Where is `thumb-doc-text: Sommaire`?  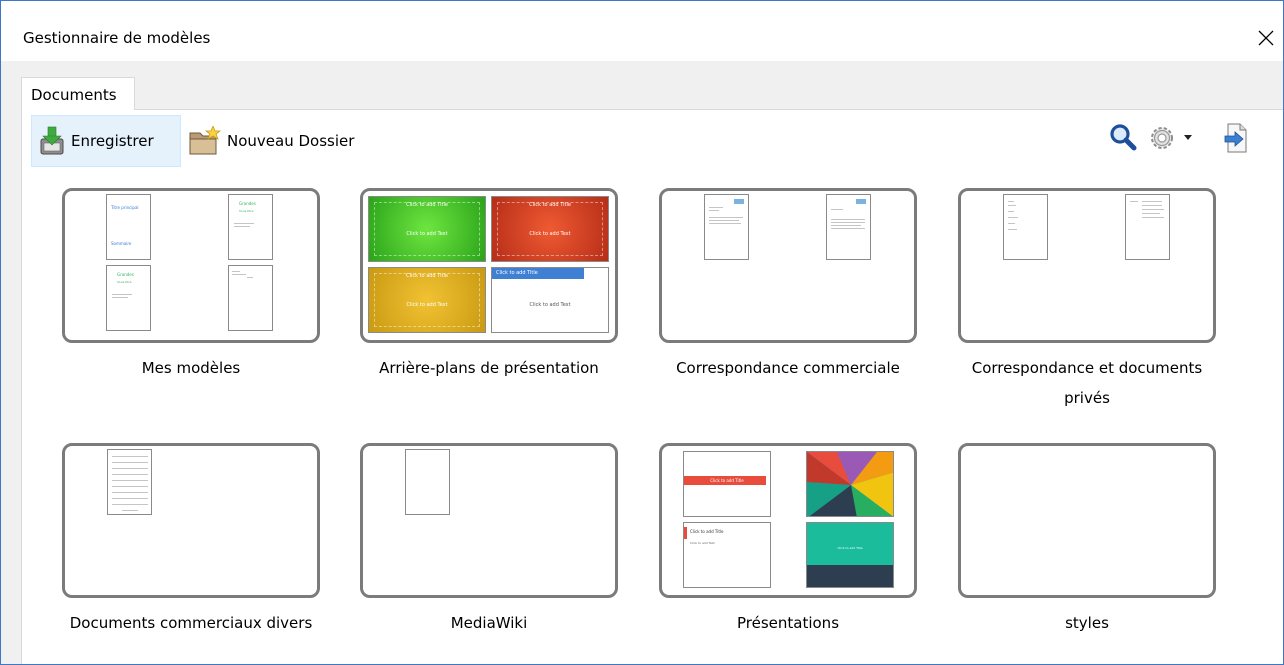 thumb-doc-text: Sommaire is located at coordinates (121, 243).